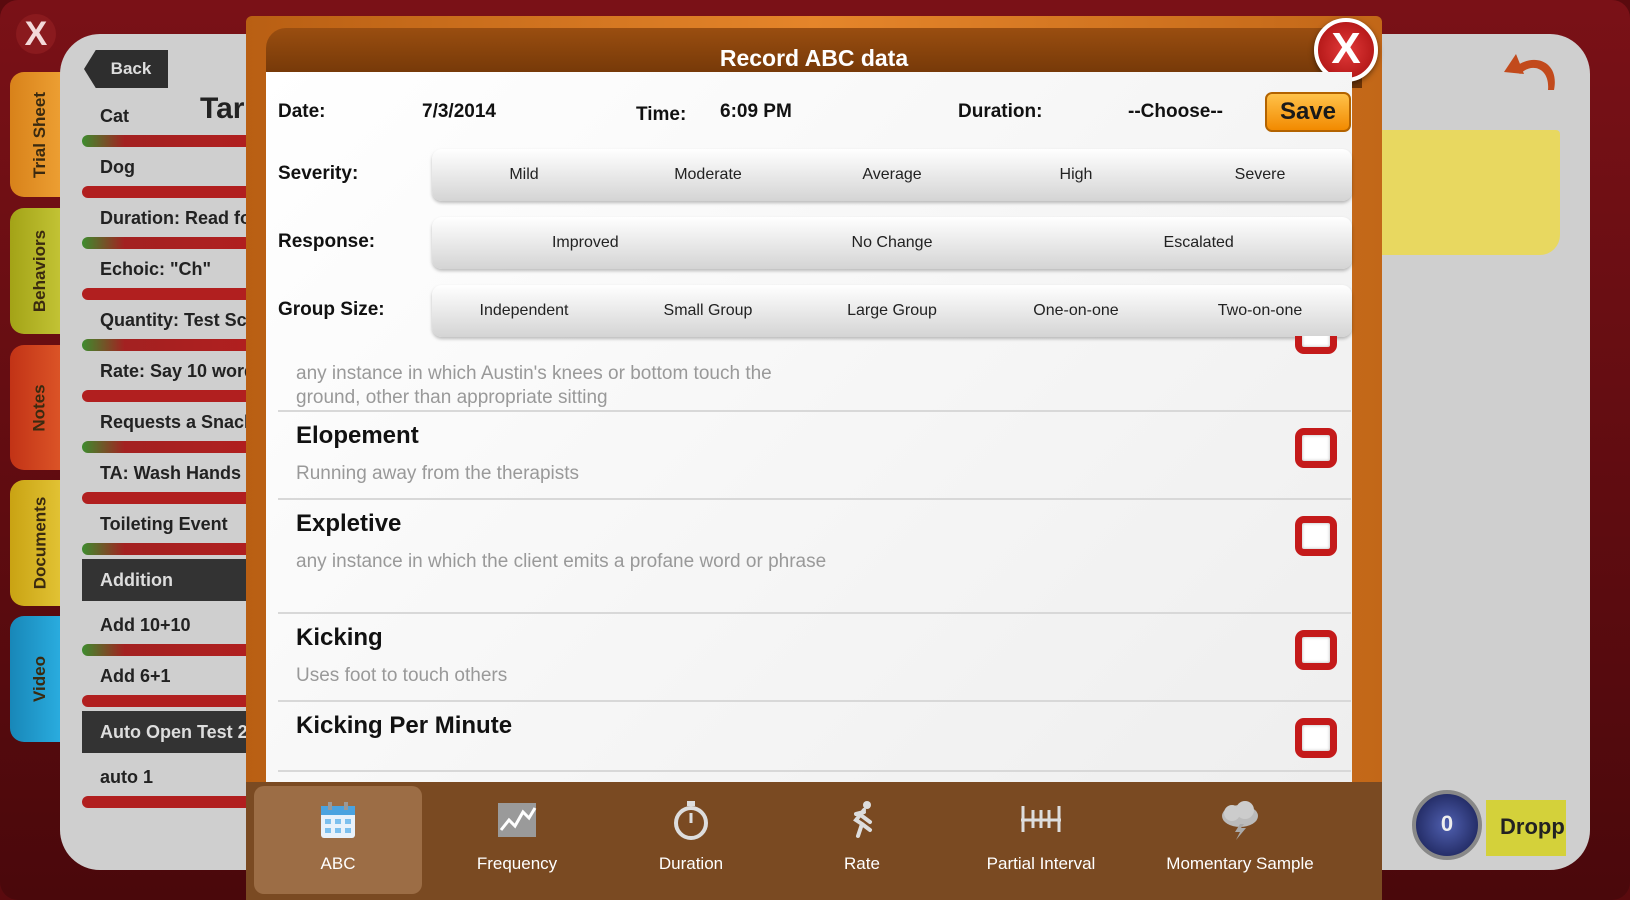 The height and width of the screenshot is (900, 1630). Describe the element at coordinates (524, 311) in the screenshot. I see `group-size-option: Independent` at that location.